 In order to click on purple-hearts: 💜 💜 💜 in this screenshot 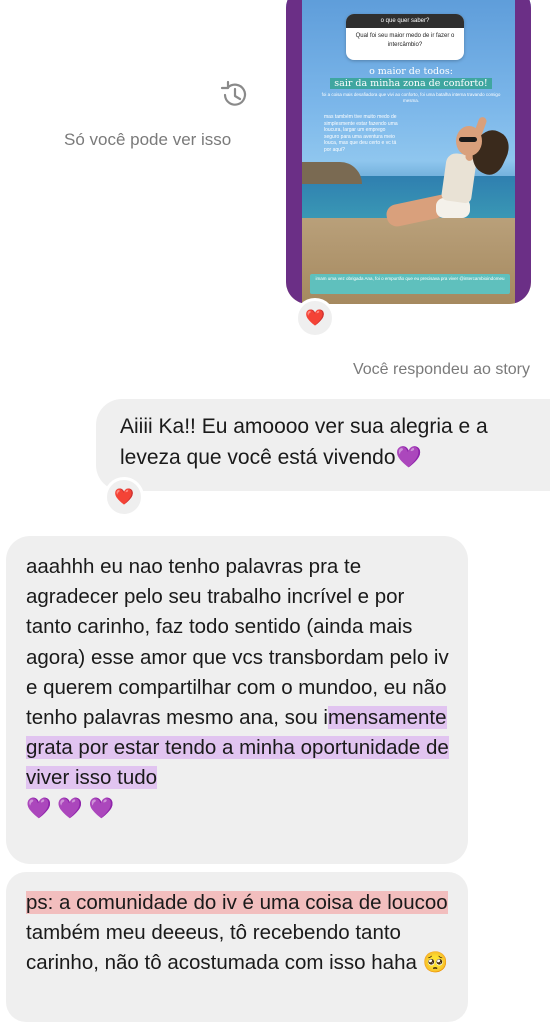, I will do `click(70, 808)`.